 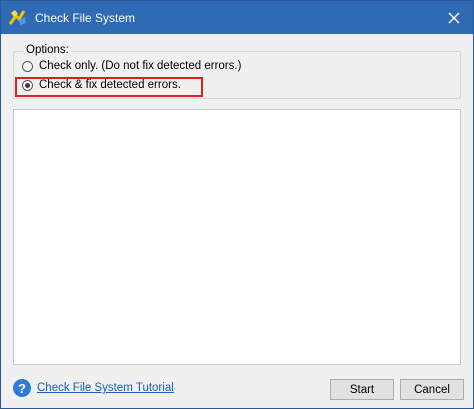 I want to click on radio-selected-dot, so click(x=27, y=85).